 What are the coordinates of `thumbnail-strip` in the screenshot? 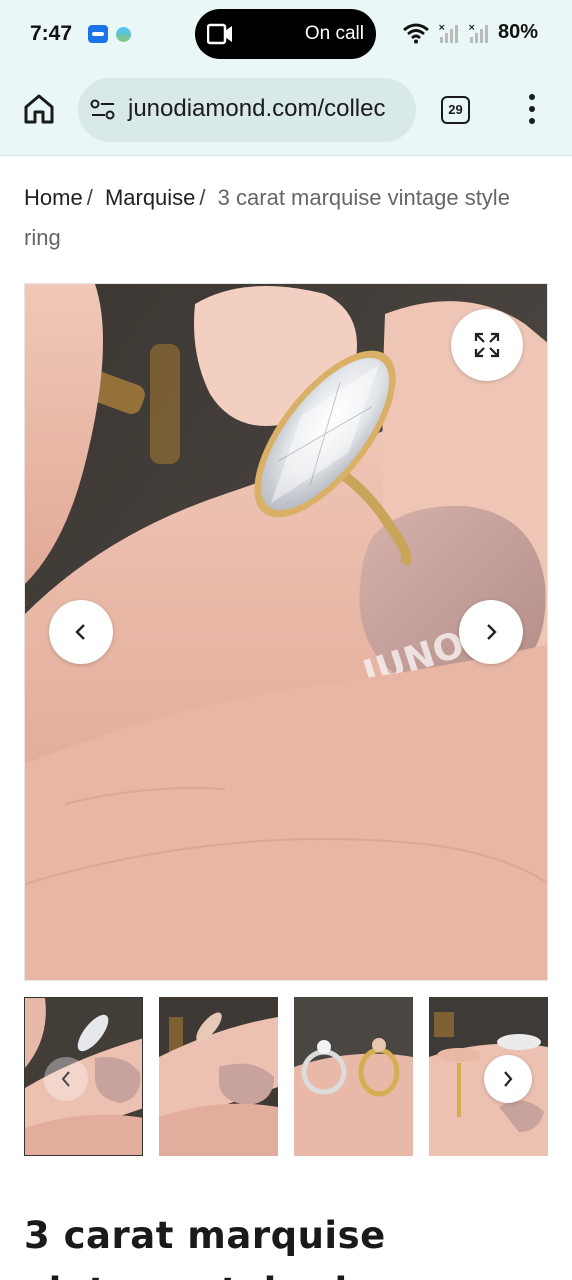 It's located at (286, 1077).